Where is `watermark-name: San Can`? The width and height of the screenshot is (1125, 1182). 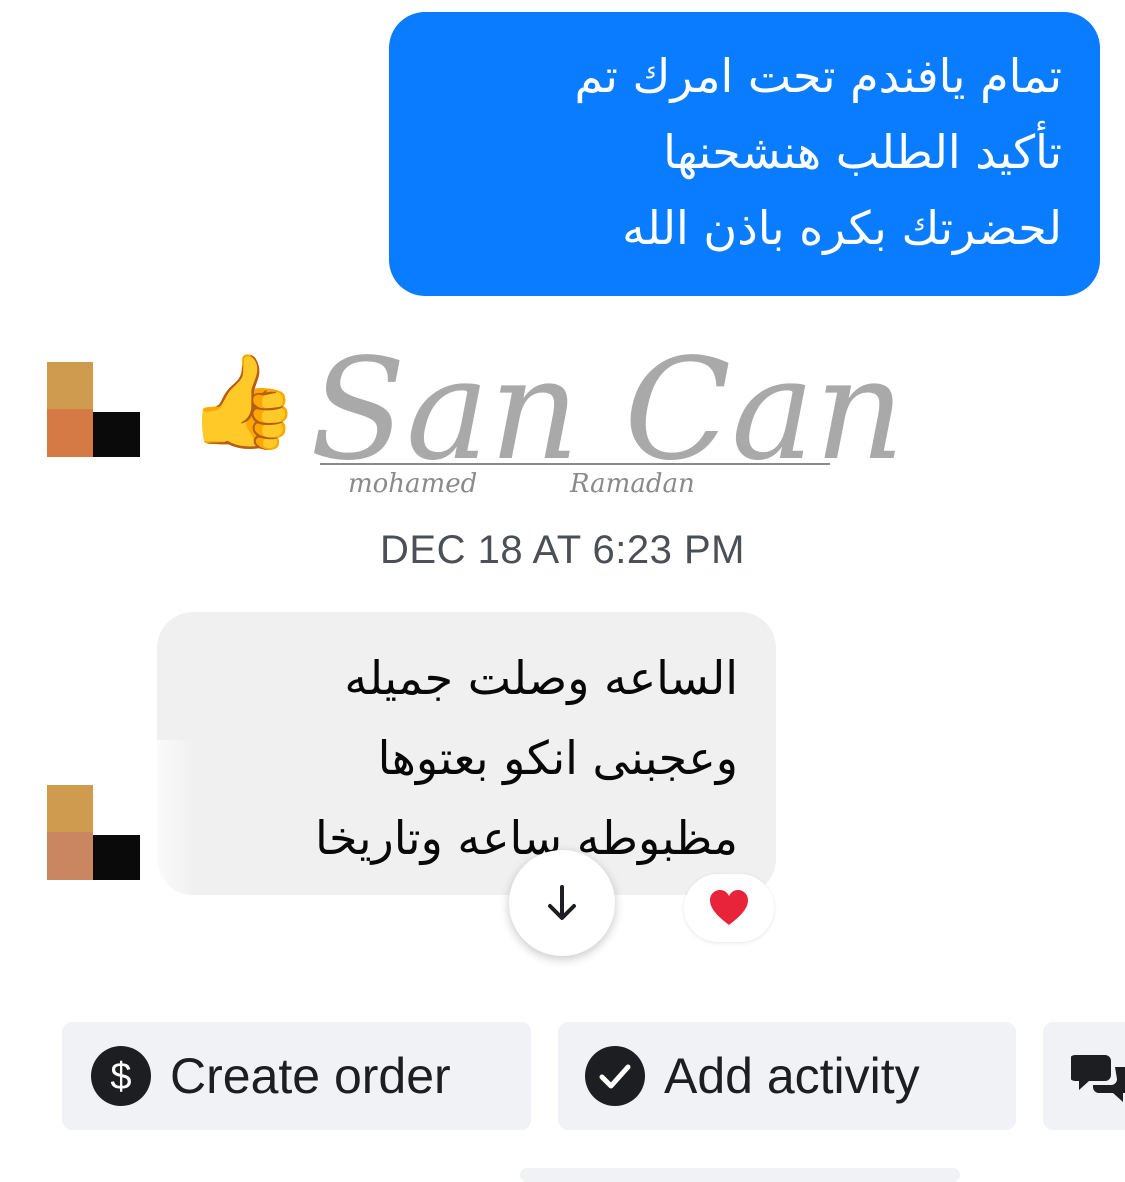 watermark-name: San Can is located at coordinates (607, 410).